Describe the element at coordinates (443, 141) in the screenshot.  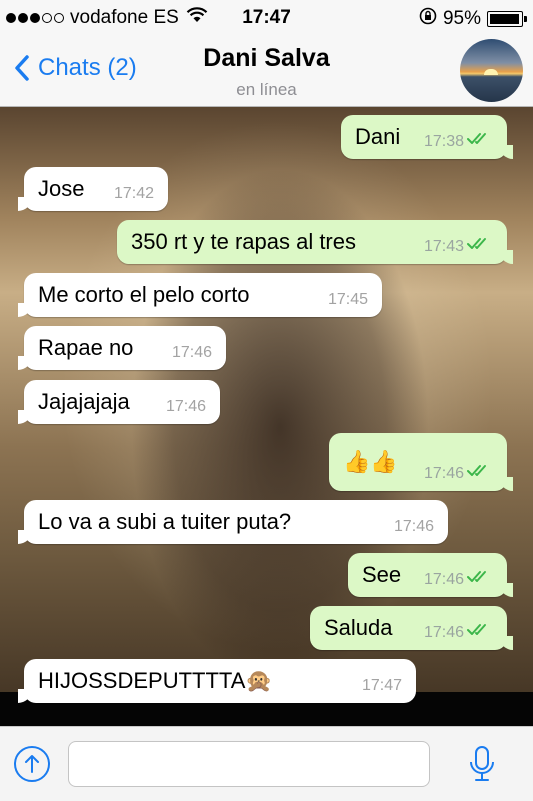
I see `message-time: 17:38` at that location.